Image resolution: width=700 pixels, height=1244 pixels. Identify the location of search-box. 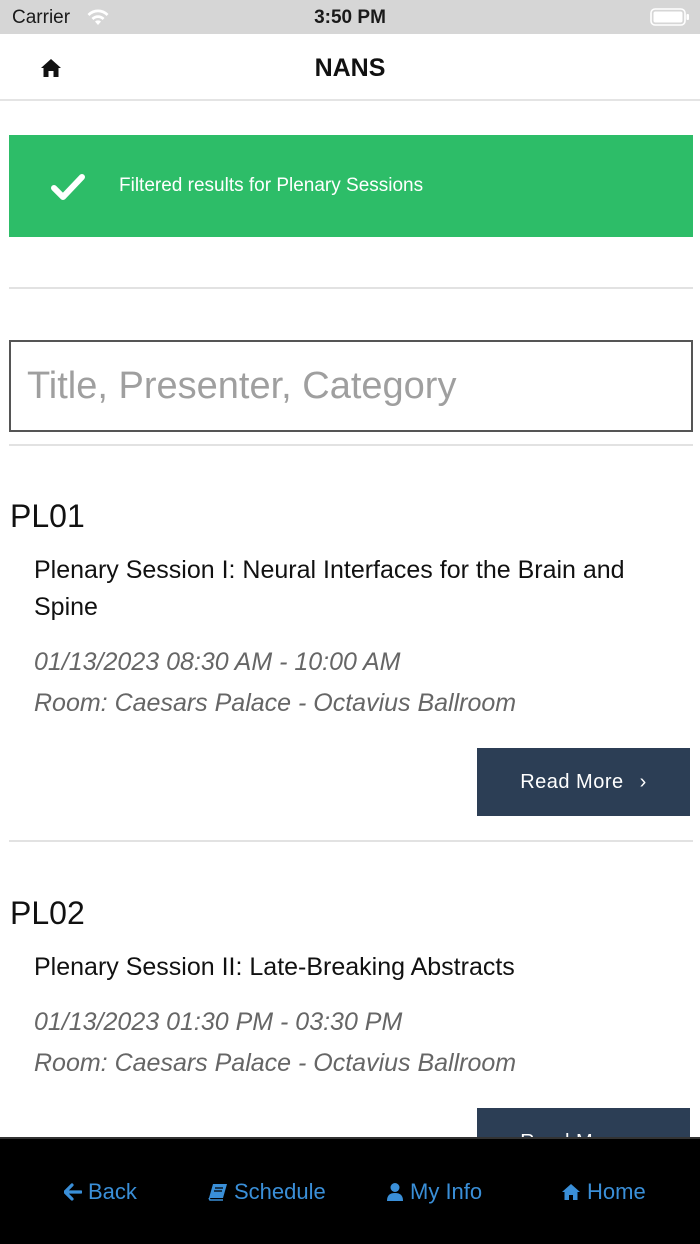
(351, 386).